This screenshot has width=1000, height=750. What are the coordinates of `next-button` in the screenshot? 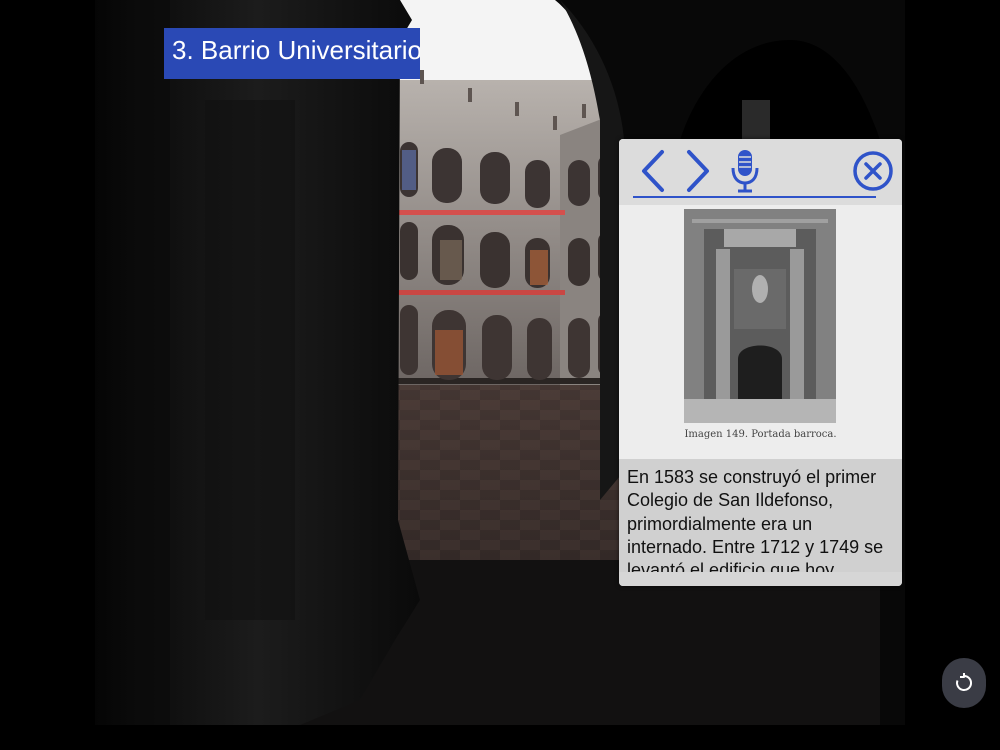 It's located at (698, 171).